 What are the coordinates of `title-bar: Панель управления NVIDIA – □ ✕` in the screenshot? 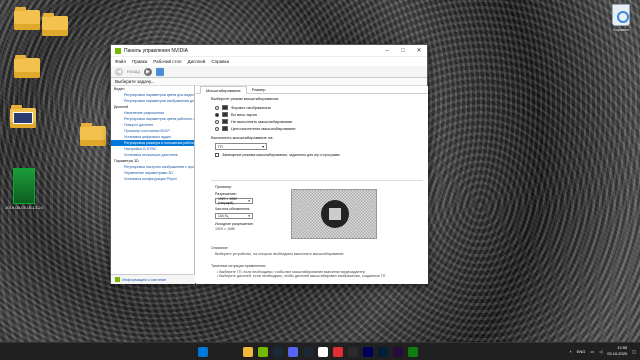 It's located at (269, 51).